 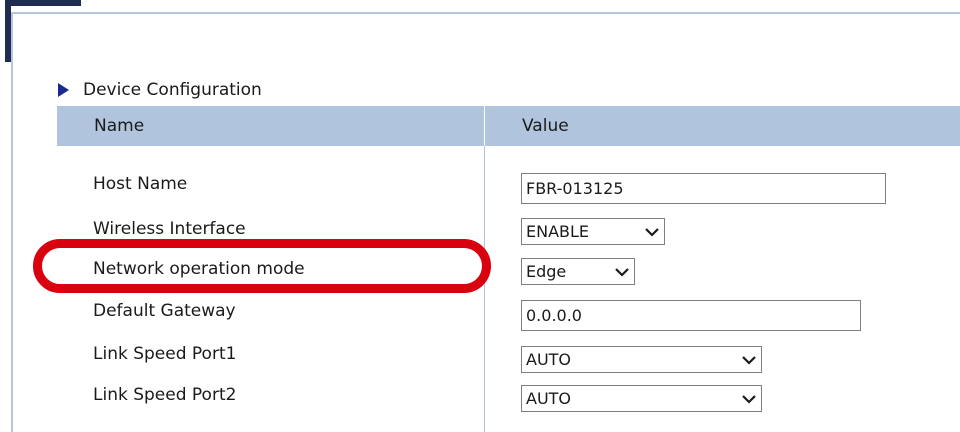 I want to click on link-speed-port1-label: Link Speed Port1, so click(x=165, y=354).